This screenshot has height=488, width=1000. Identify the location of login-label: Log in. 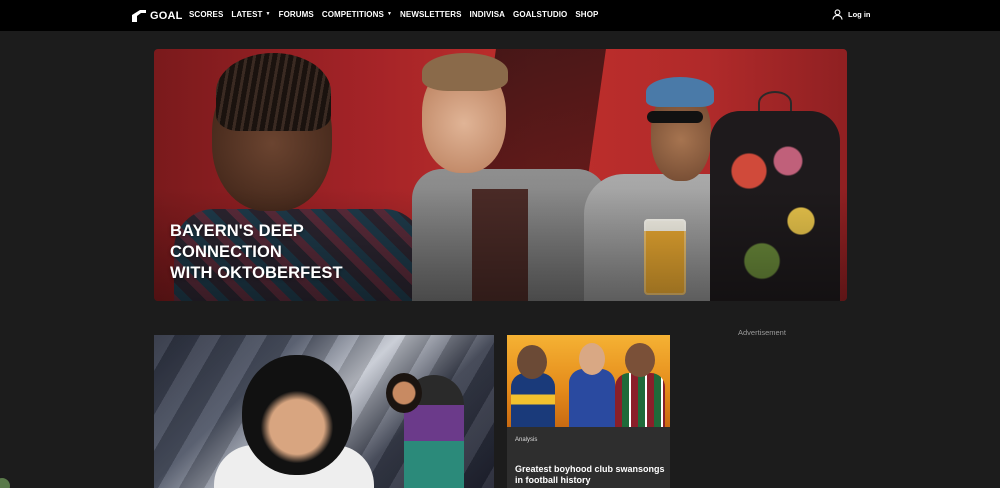
(859, 14).